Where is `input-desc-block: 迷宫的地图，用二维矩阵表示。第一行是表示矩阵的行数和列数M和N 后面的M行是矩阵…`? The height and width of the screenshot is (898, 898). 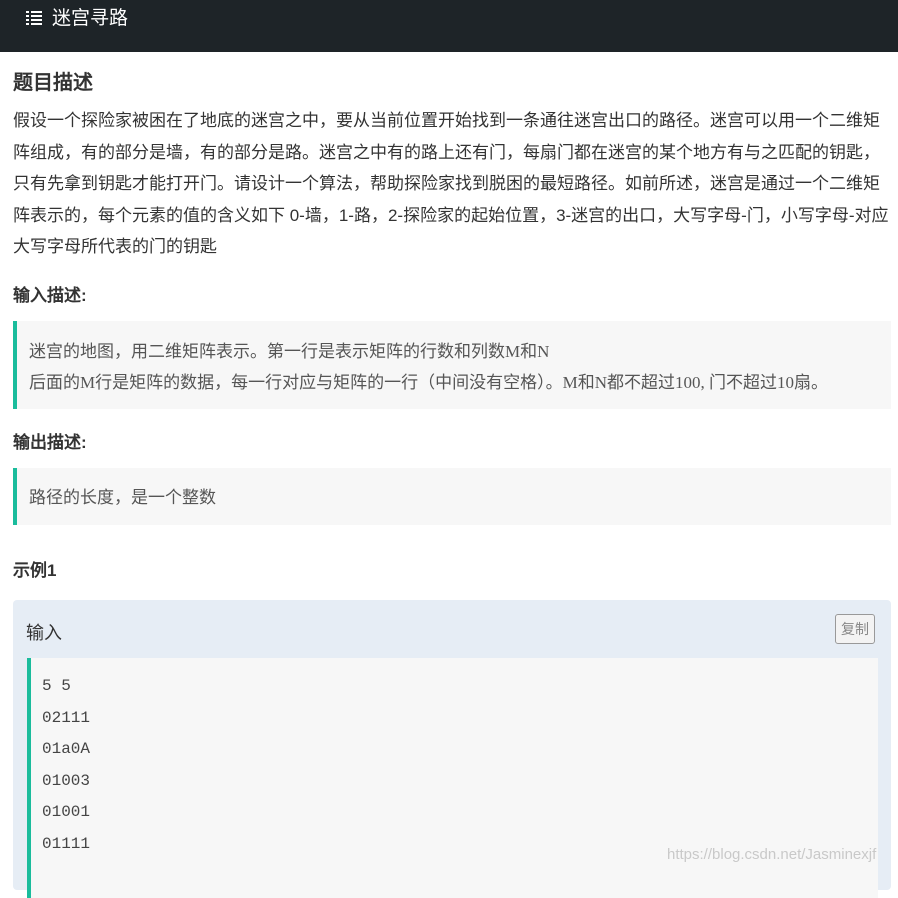 input-desc-block: 迷宫的地图，用二维矩阵表示。第一行是表示矩阵的行数和列数M和N 后面的M行是矩阵… is located at coordinates (452, 365).